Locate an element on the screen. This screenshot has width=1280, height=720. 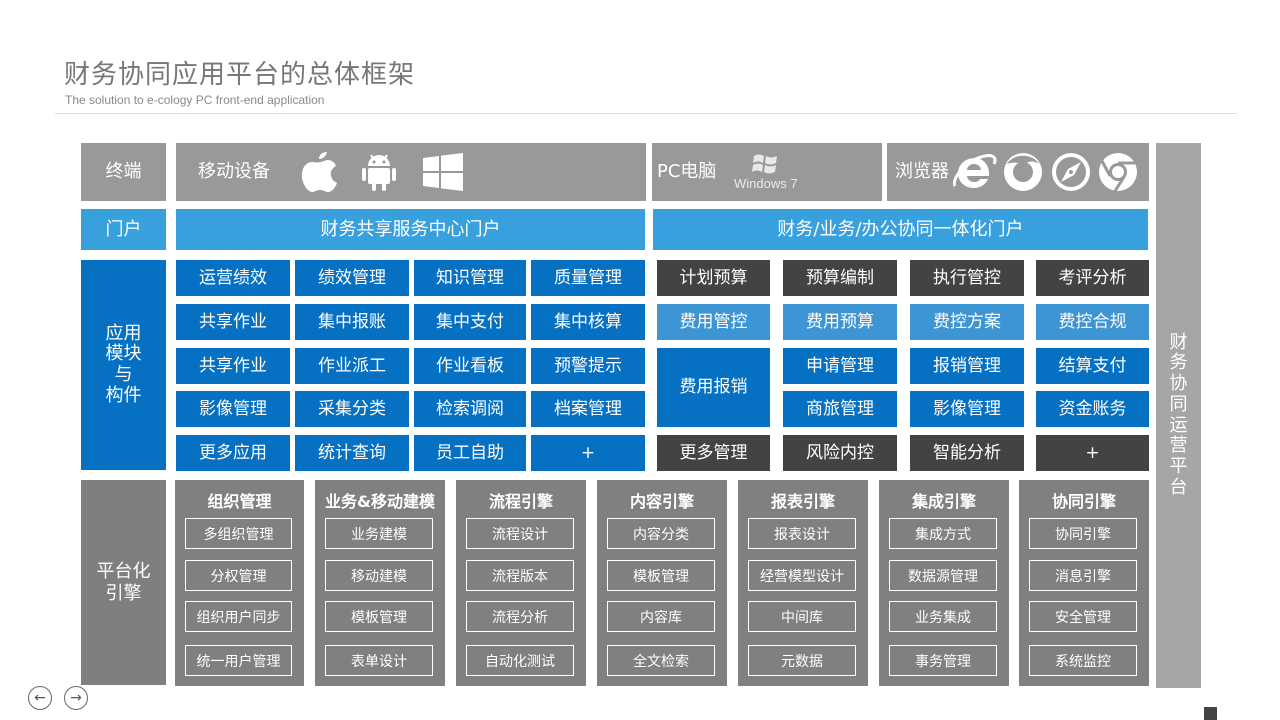
prev-slide-button: ← is located at coordinates (40, 698).